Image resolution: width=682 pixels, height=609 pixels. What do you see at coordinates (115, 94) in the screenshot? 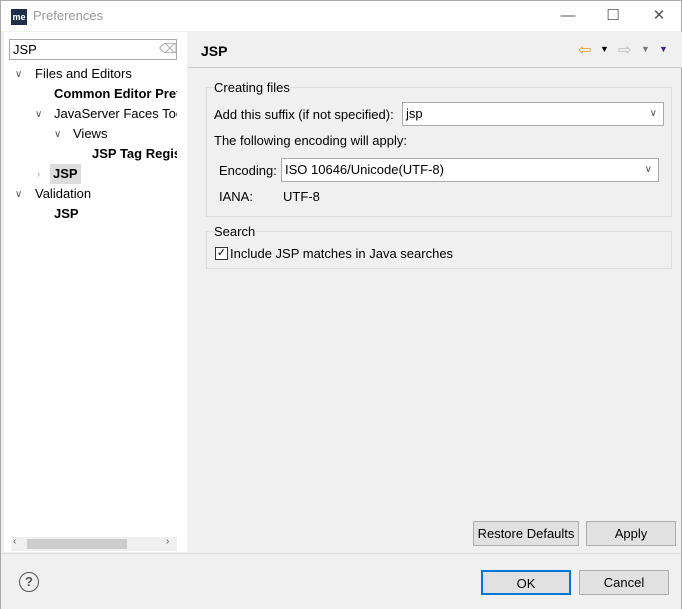
I see `tree-item-common-editor: Common Editor Preferences` at bounding box center [115, 94].